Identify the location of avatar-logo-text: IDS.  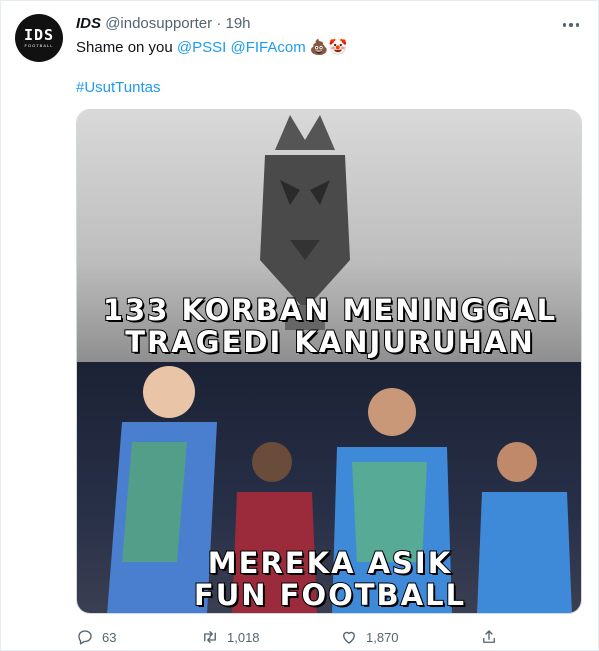
(39, 34).